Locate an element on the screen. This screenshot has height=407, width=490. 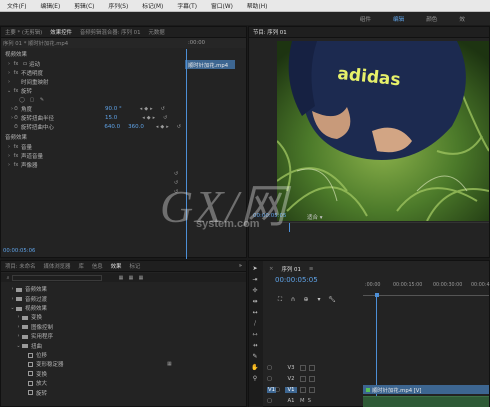
tab-media-browser: 媒体浏览器 is located at coordinates (56, 266).